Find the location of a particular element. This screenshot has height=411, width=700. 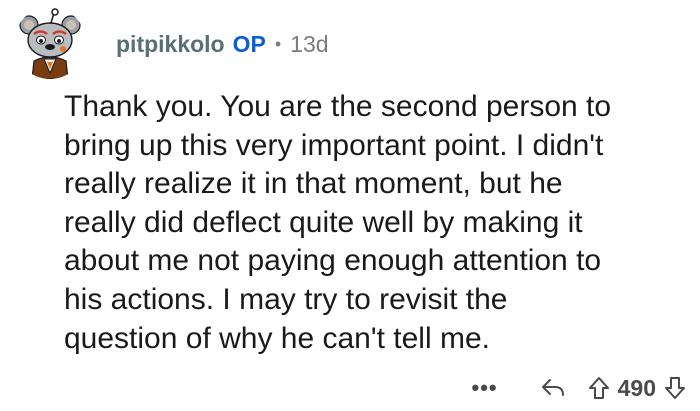

reply-icon is located at coordinates (552, 387).